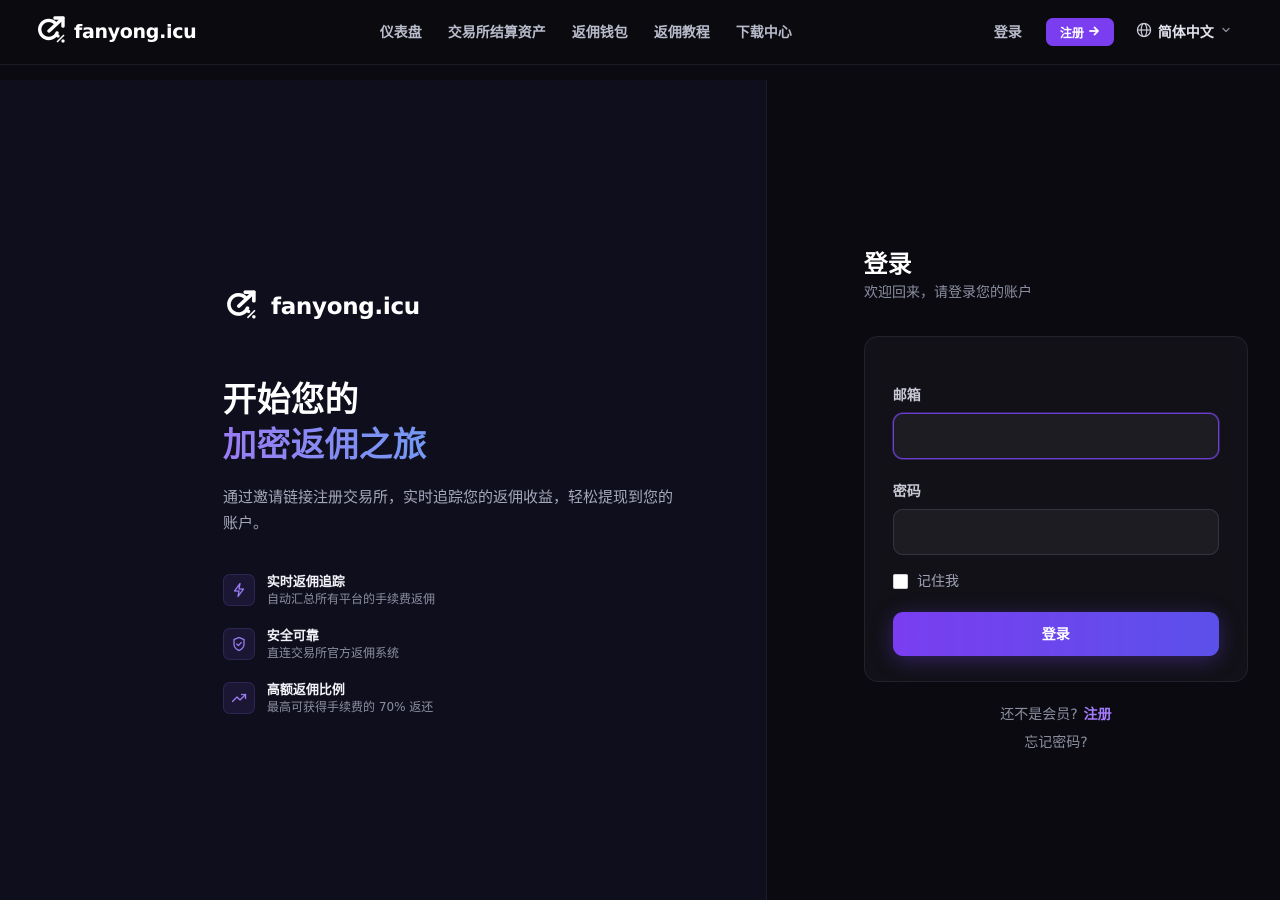  What do you see at coordinates (293, 636) in the screenshot?
I see `feature-title: 安全可靠` at bounding box center [293, 636].